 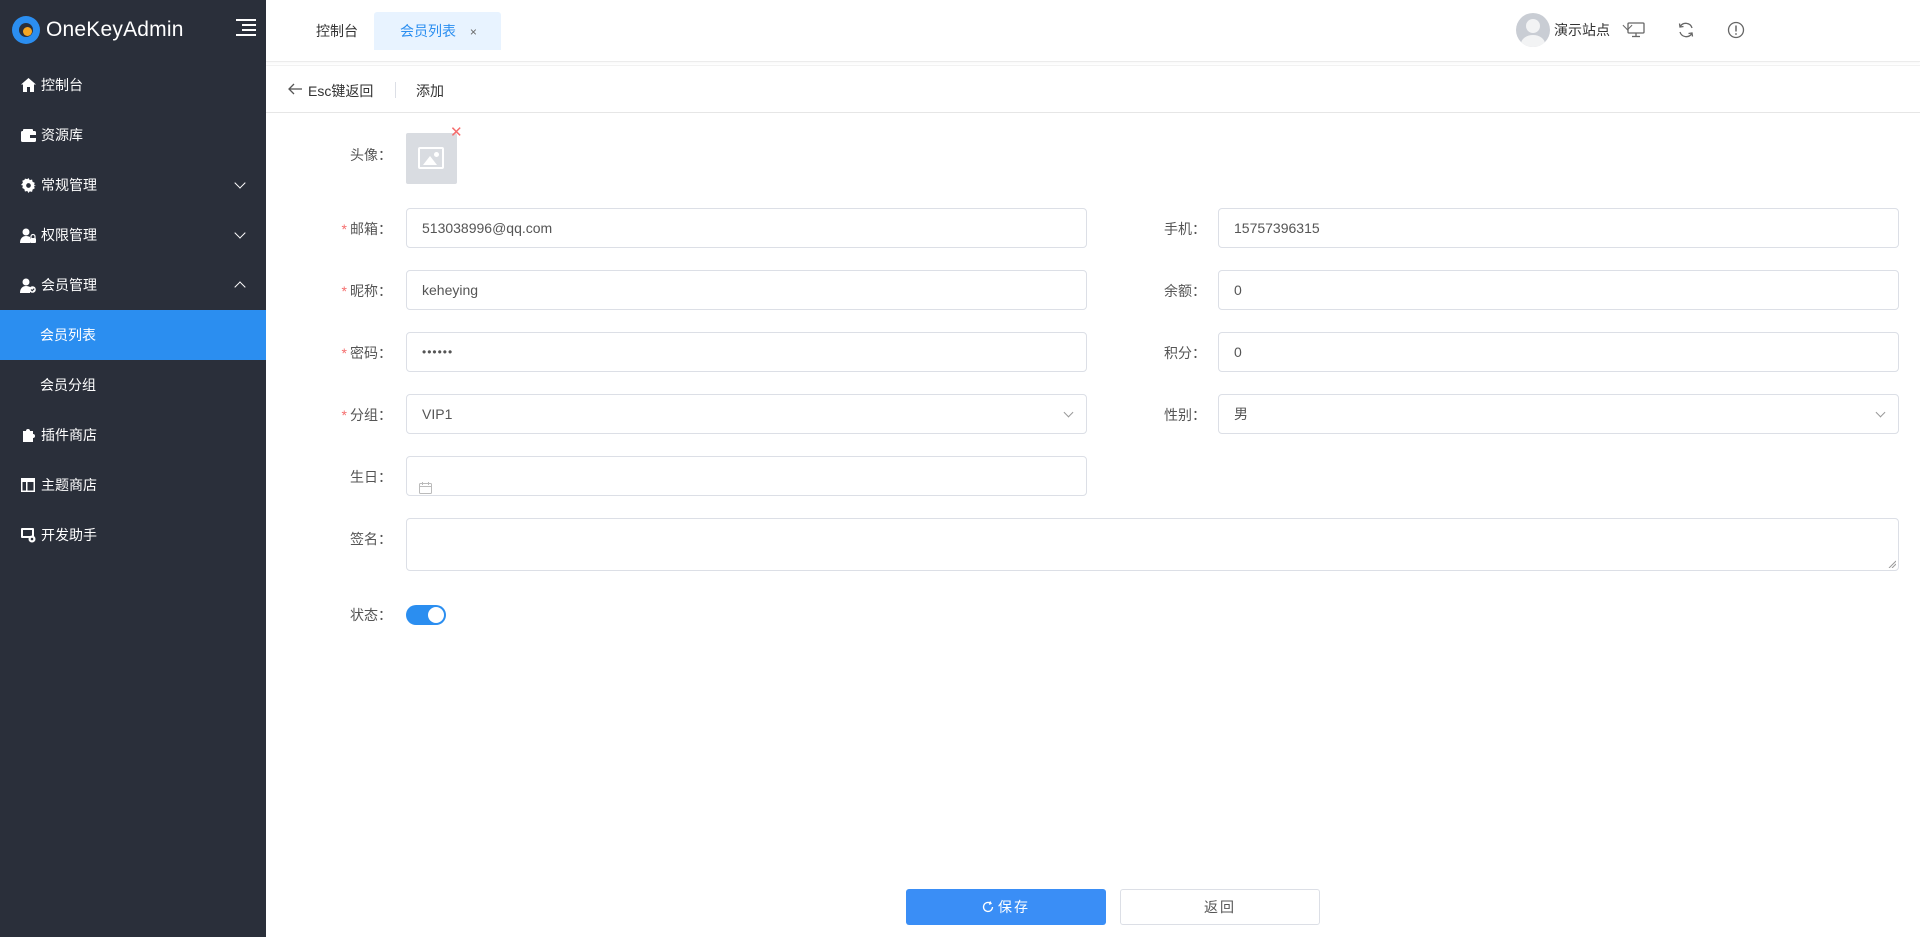 I want to click on avatar-label: 头像：, so click(x=371, y=155).